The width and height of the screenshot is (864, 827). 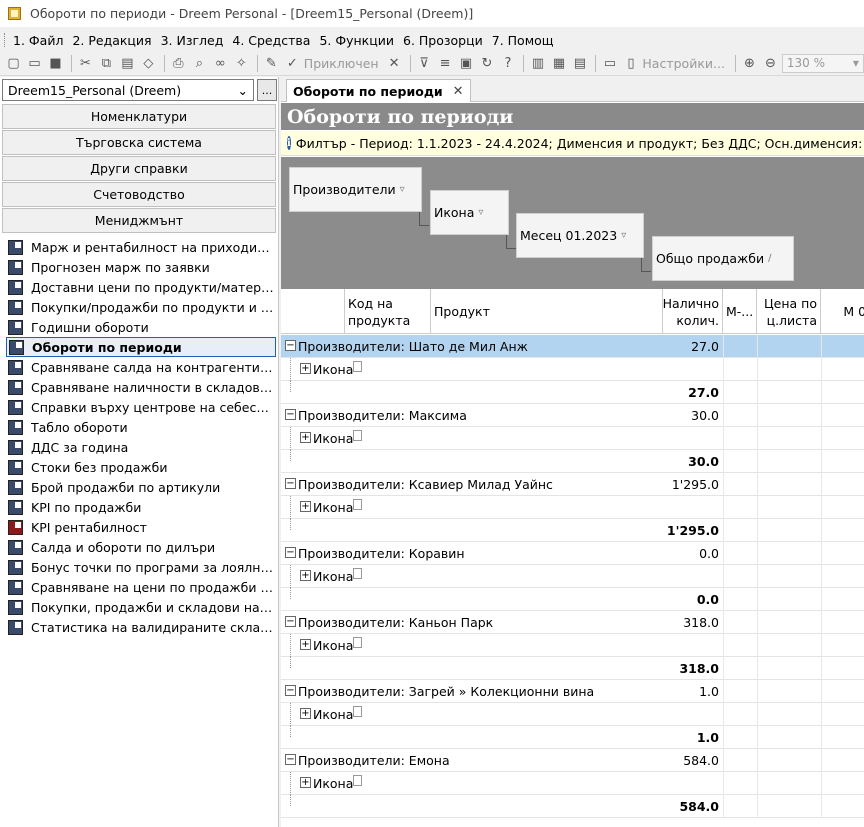 What do you see at coordinates (580, 235) in the screenshot?
I see `pivot-field-month: Месец 01.2023 ▿` at bounding box center [580, 235].